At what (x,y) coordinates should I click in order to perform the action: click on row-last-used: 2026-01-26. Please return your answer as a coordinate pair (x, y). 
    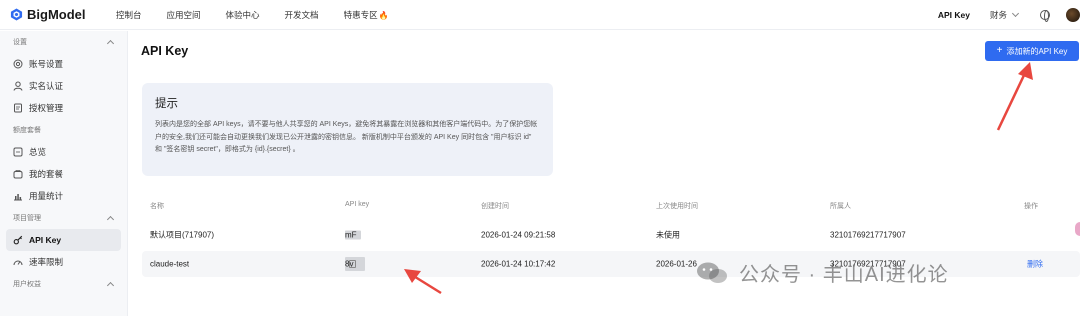
    Looking at the image, I should click on (676, 264).